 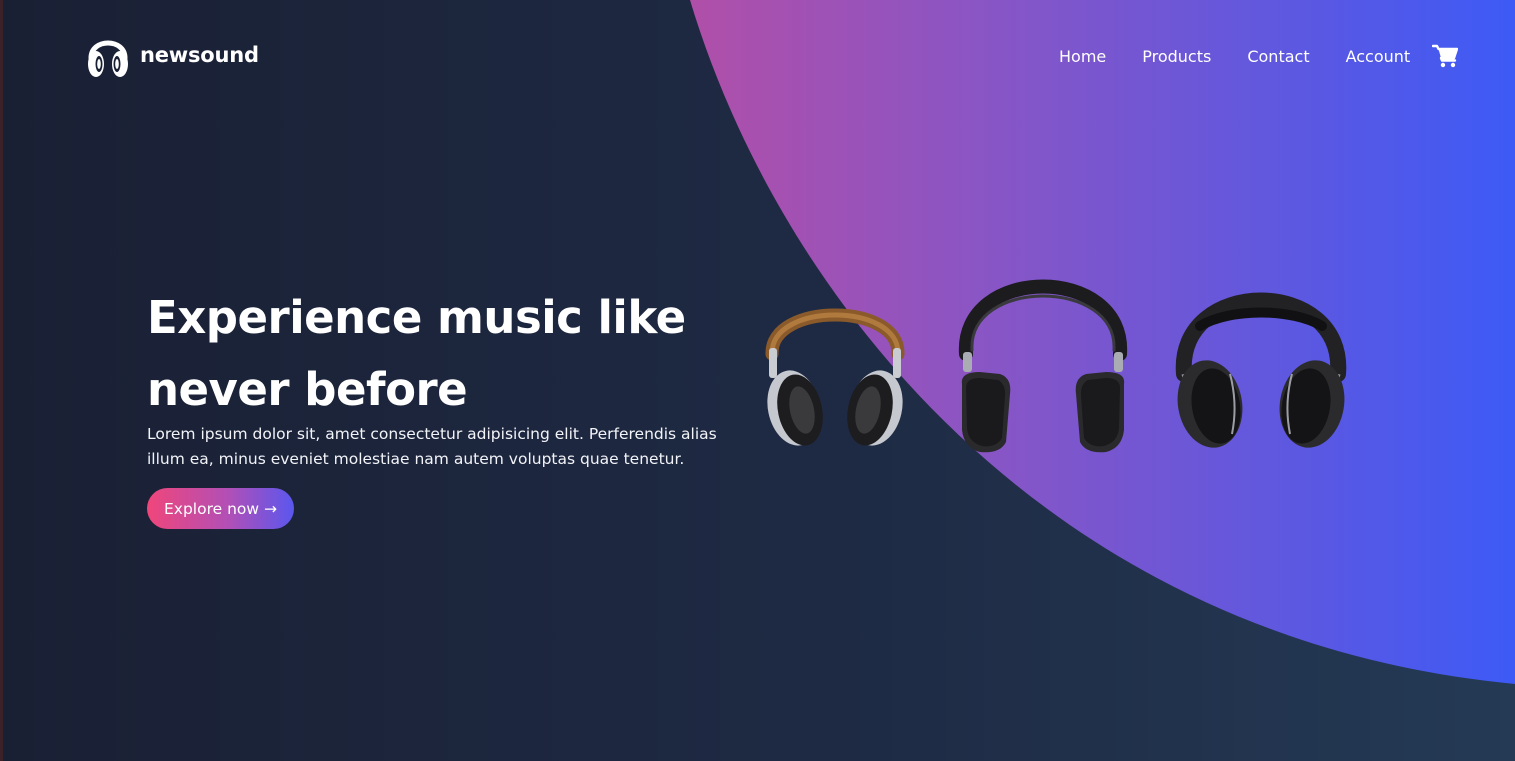 I want to click on main-nav: Home Products Contact Account, so click(x=1259, y=56).